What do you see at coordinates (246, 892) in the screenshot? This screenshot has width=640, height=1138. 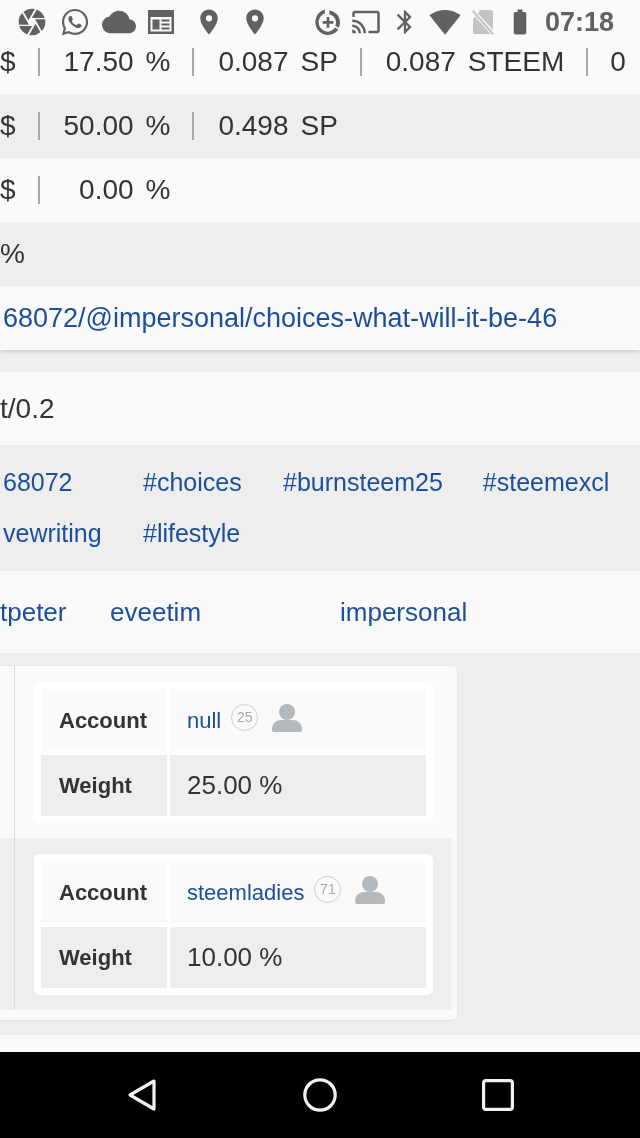 I see `account-link: steemladies` at bounding box center [246, 892].